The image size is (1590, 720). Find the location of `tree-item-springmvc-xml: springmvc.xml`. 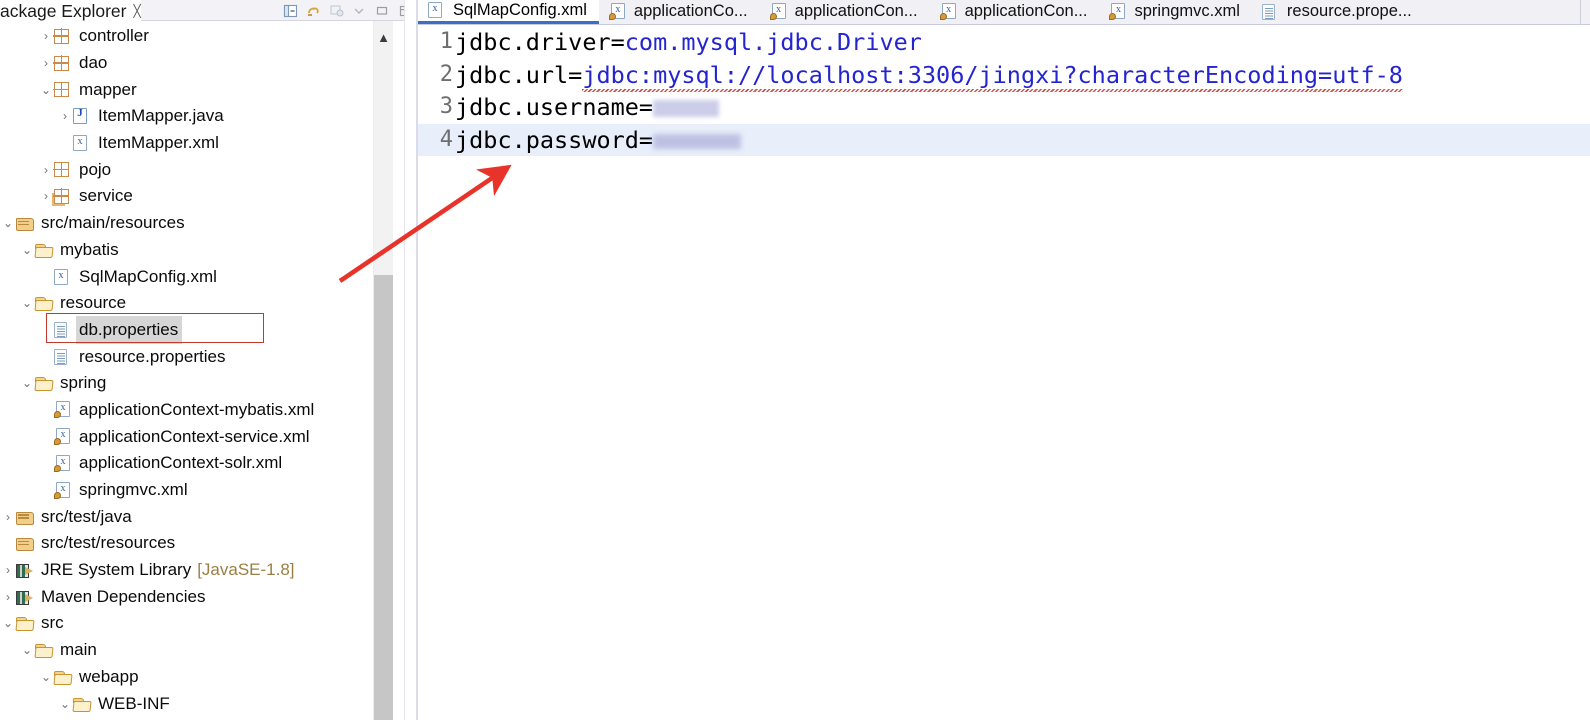

tree-item-springmvc-xml: springmvc.xml is located at coordinates (196, 490).